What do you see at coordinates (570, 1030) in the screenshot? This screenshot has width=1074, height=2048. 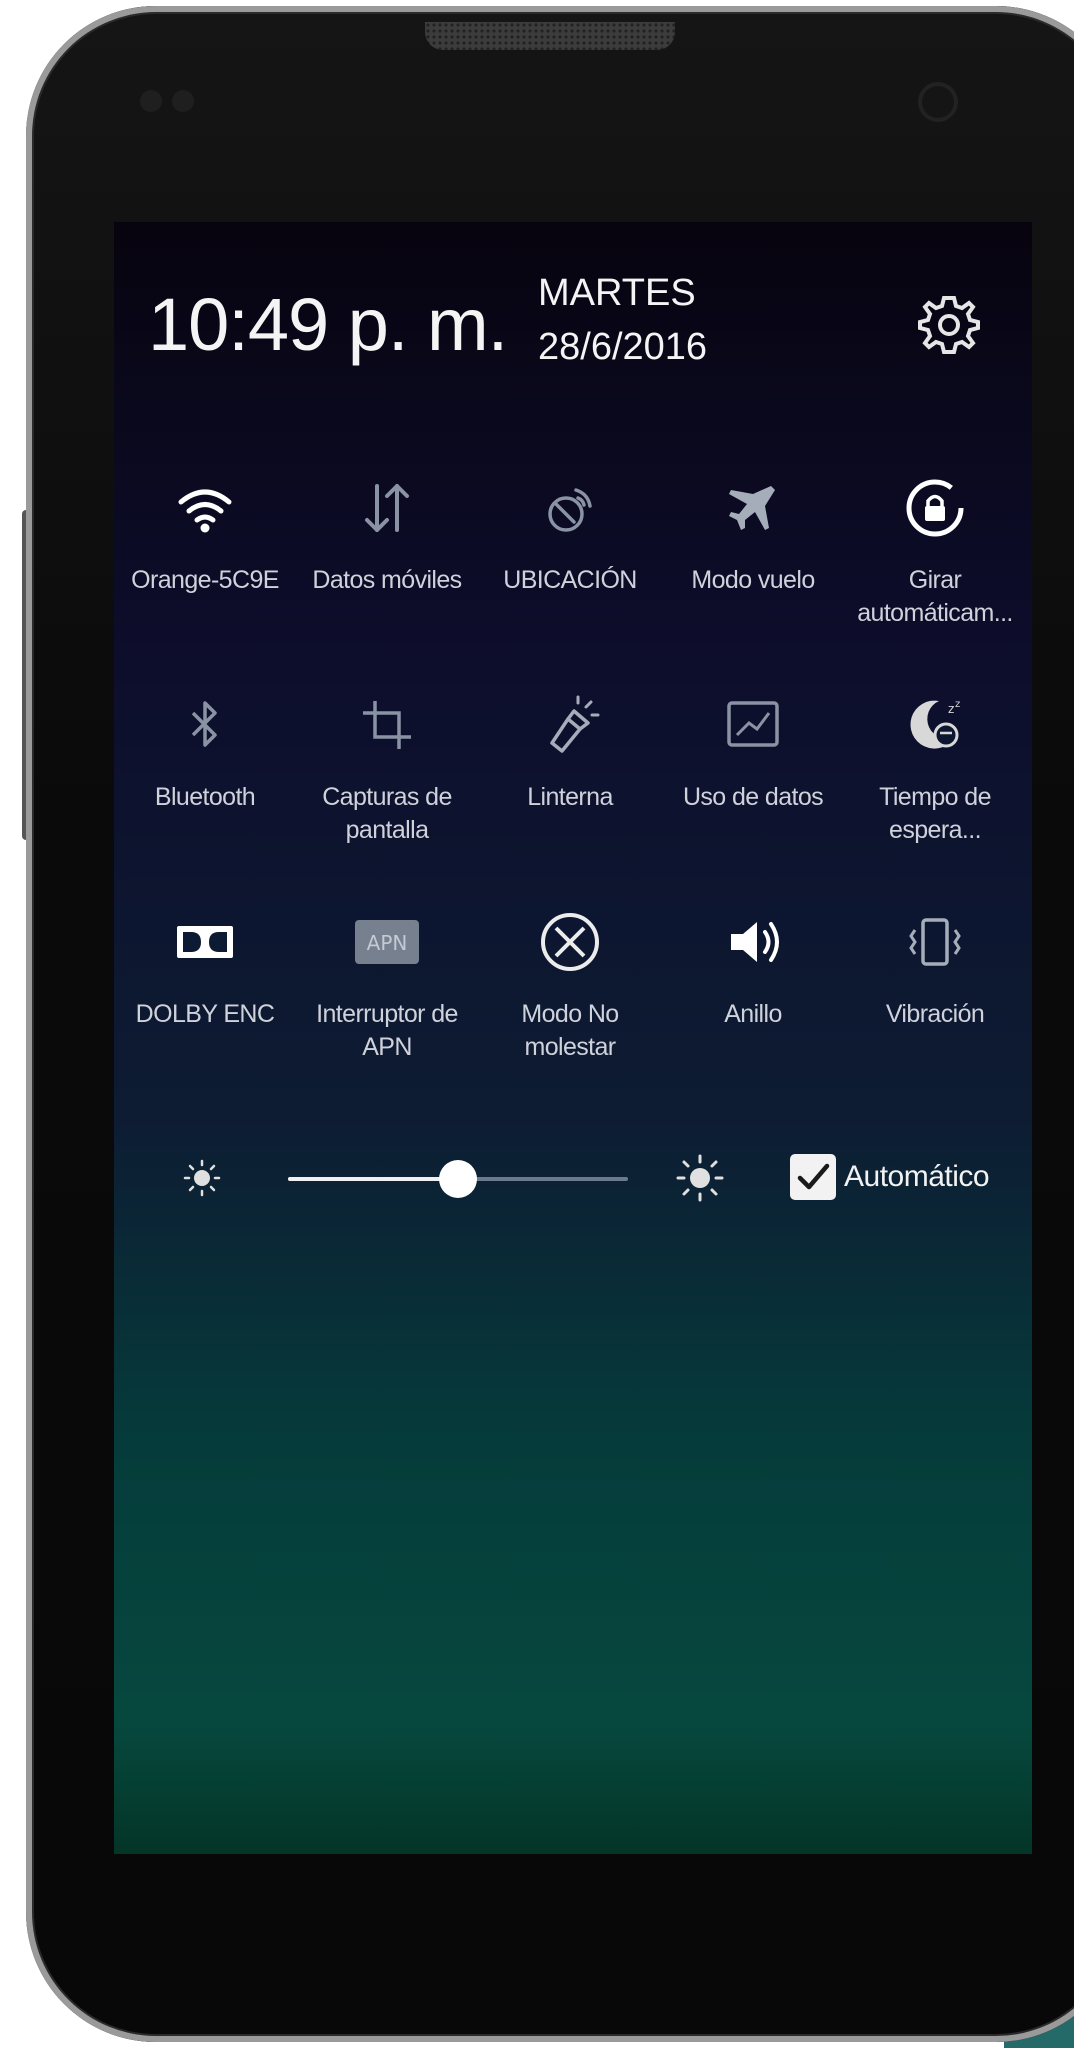 I see `tile-label: Modo No molestar` at bounding box center [570, 1030].